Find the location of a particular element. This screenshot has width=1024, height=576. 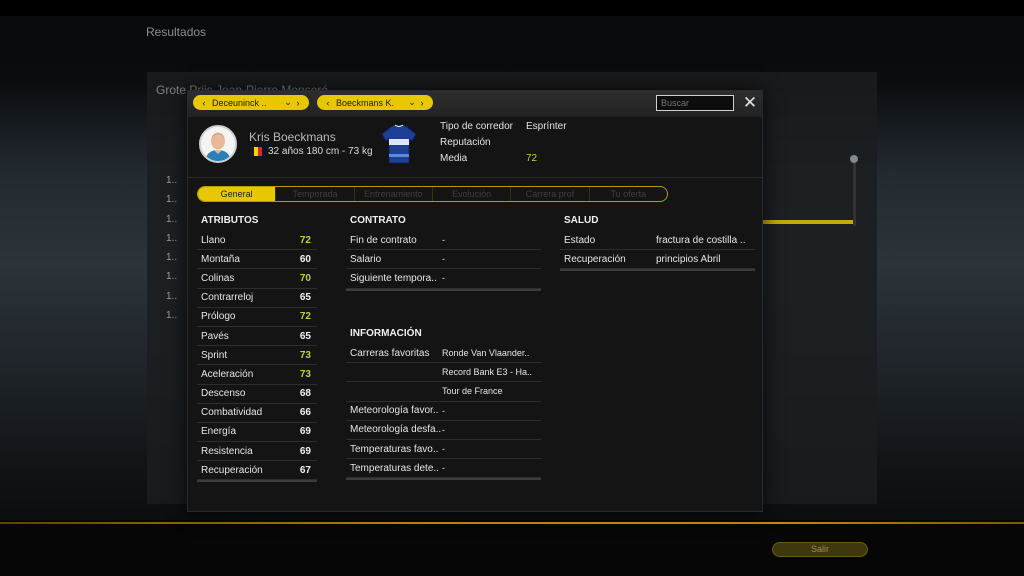

attribute-value: 60 is located at coordinates (305, 259).